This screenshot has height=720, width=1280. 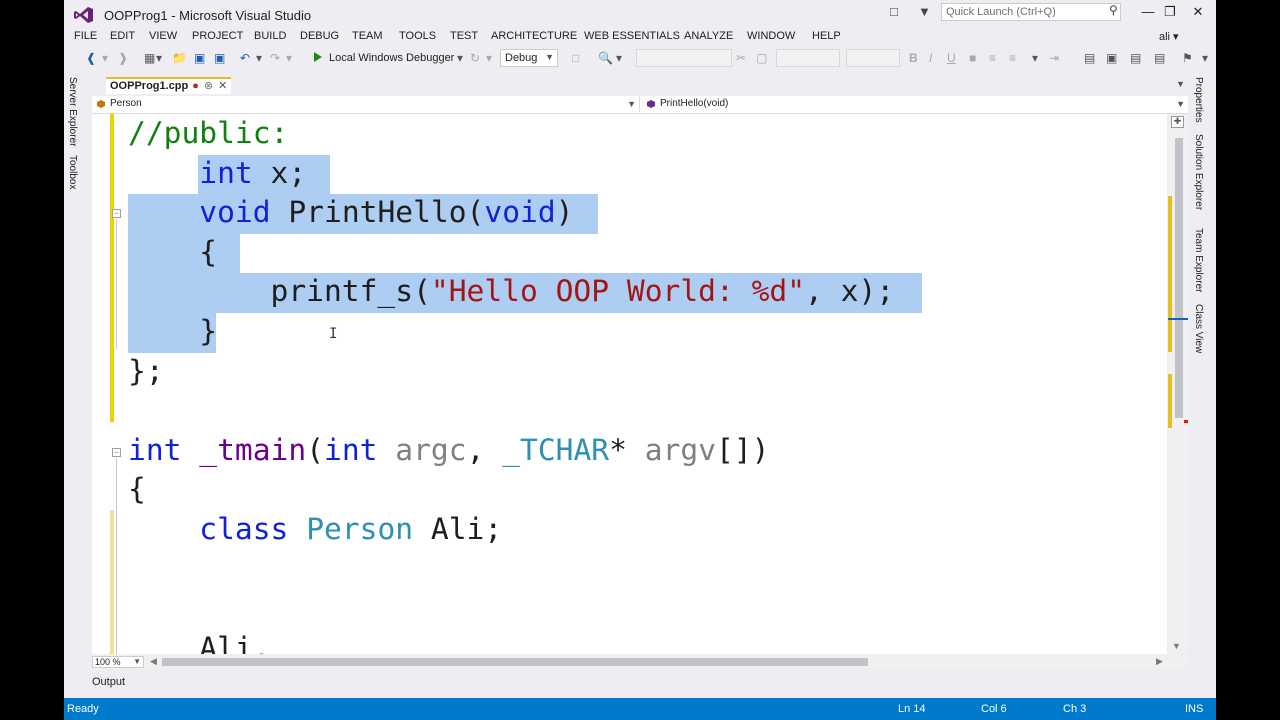 I want to click on status-state: Ready, so click(x=83, y=709).